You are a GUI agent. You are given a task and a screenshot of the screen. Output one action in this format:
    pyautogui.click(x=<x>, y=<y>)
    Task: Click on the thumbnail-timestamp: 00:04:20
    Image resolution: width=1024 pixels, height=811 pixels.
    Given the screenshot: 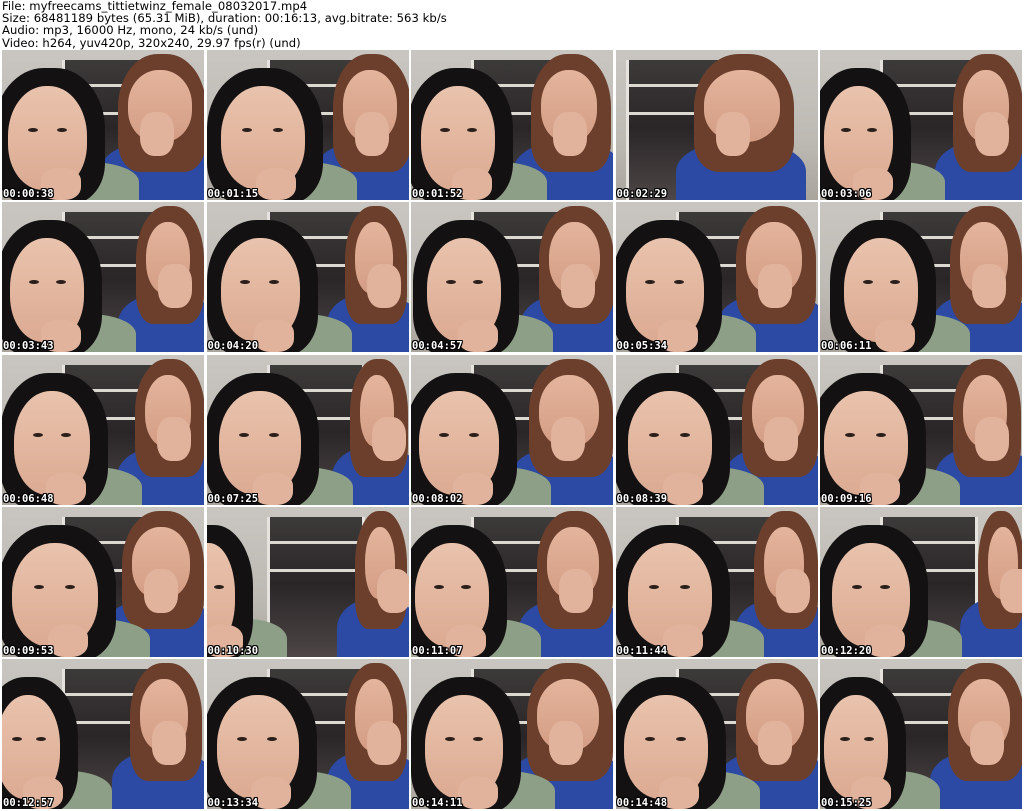 What is the action you would take?
    pyautogui.click(x=233, y=346)
    